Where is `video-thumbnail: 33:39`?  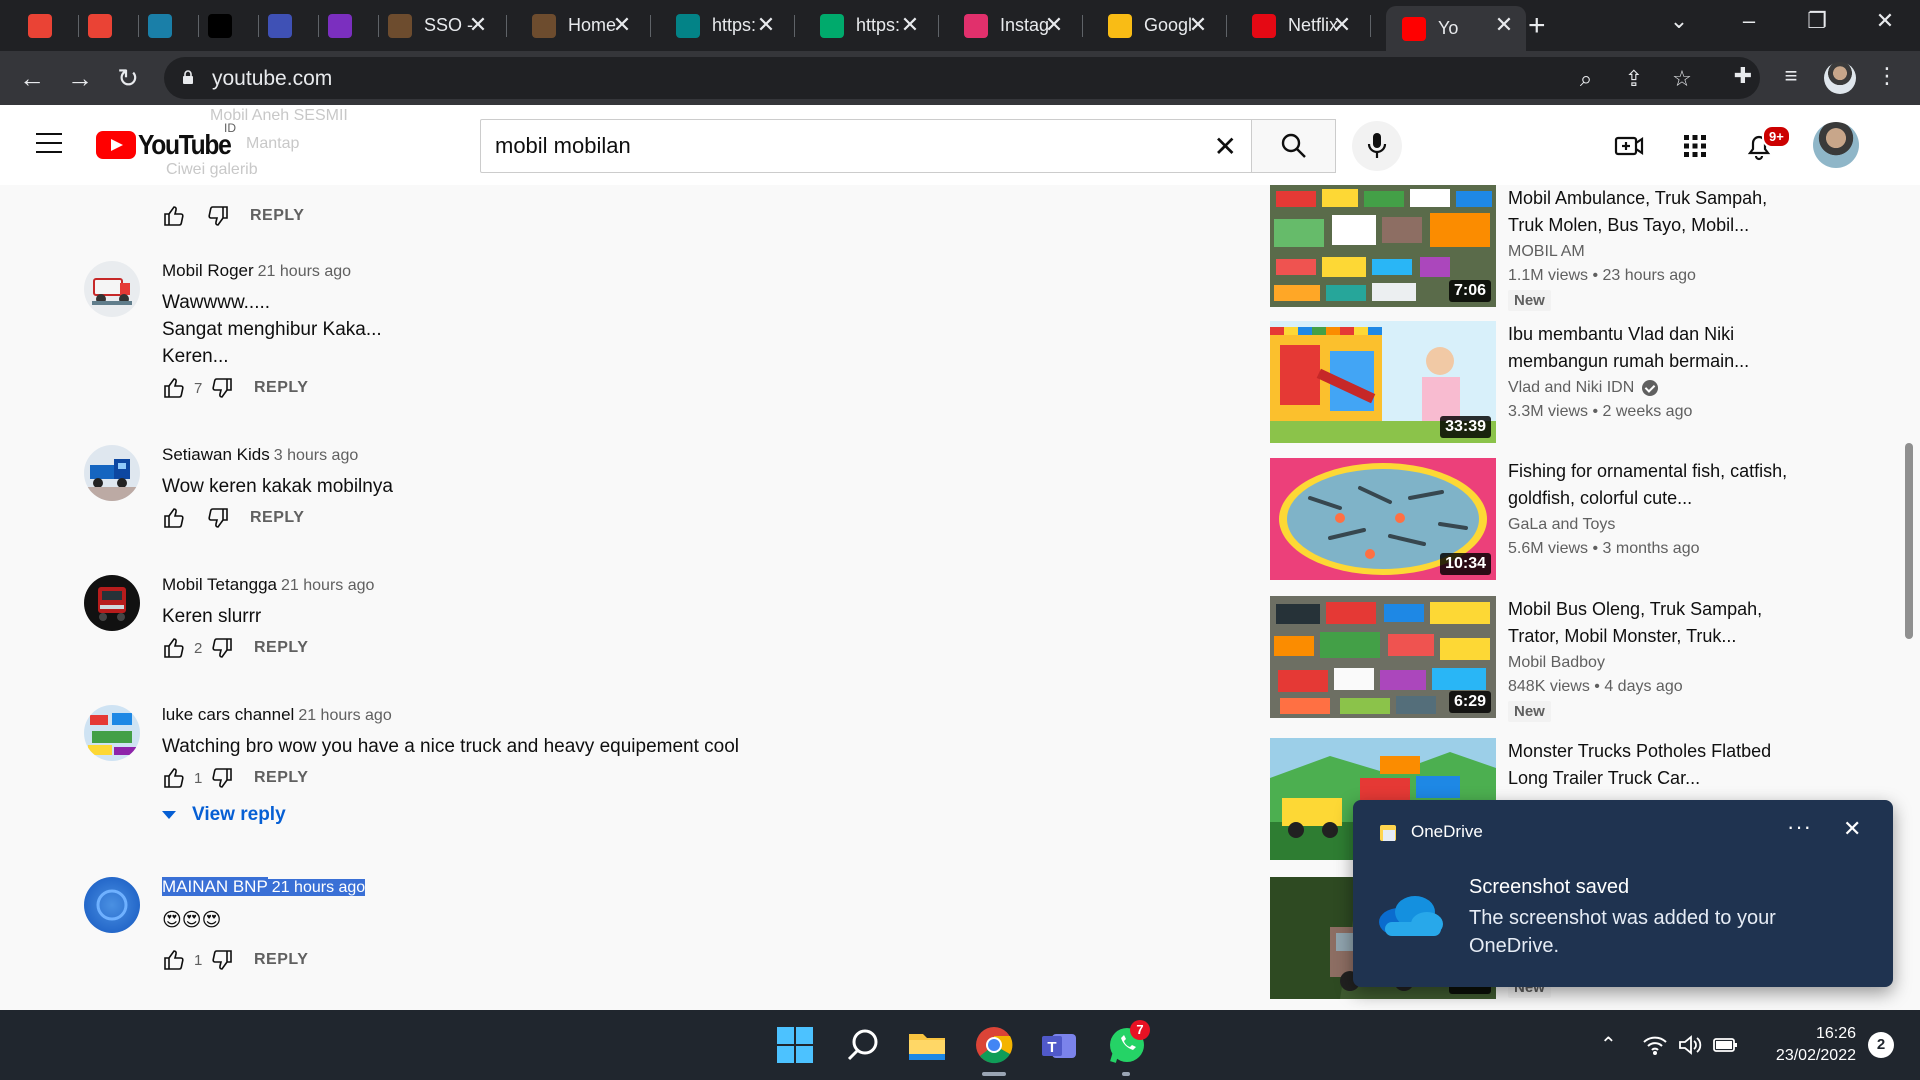 video-thumbnail: 33:39 is located at coordinates (1383, 382).